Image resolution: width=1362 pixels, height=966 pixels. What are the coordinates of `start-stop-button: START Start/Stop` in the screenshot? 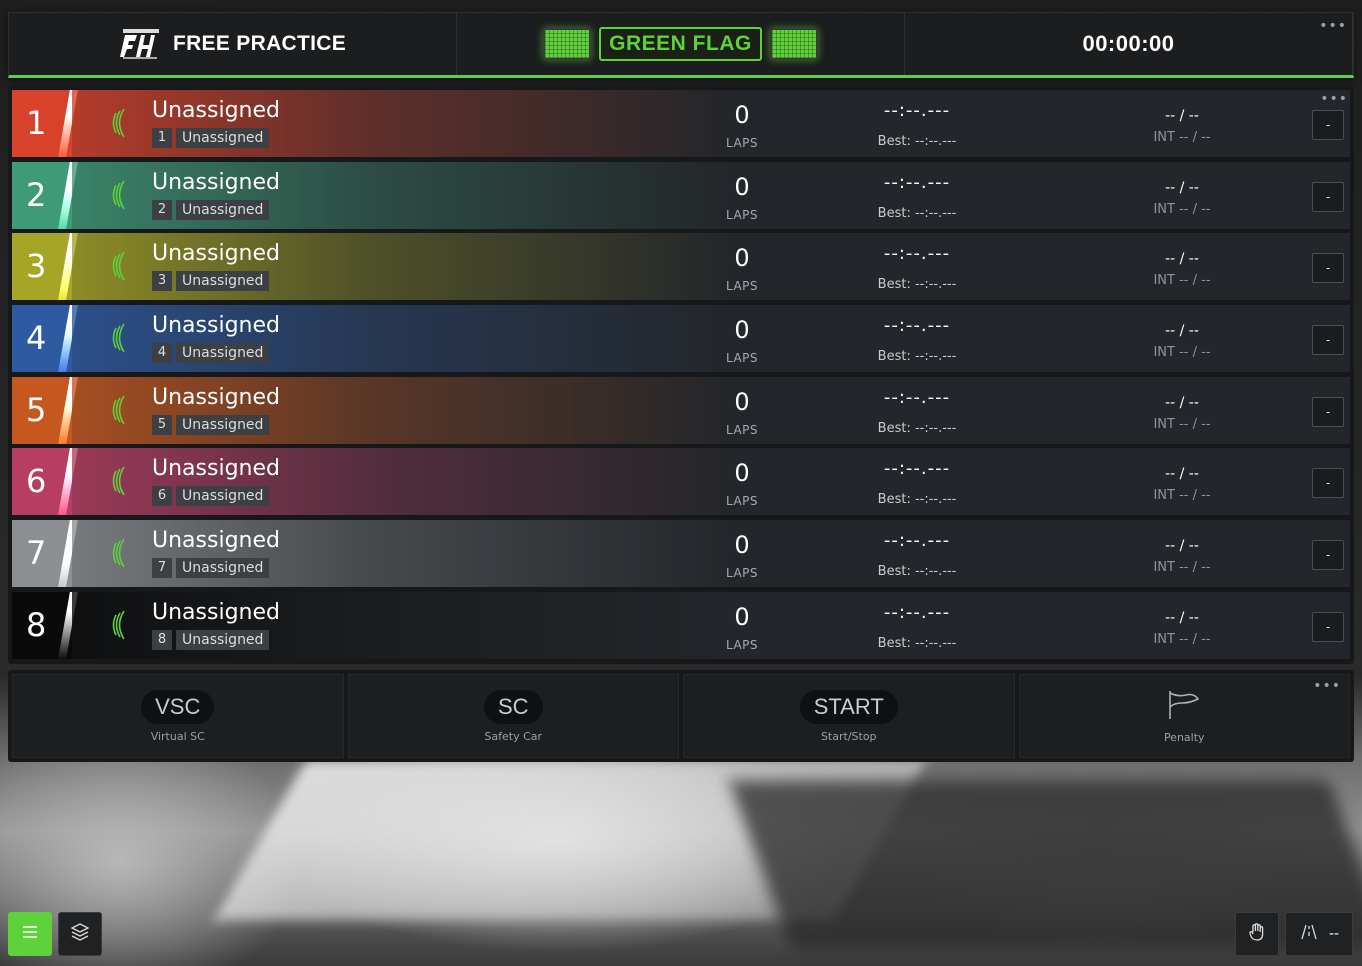 It's located at (849, 716).